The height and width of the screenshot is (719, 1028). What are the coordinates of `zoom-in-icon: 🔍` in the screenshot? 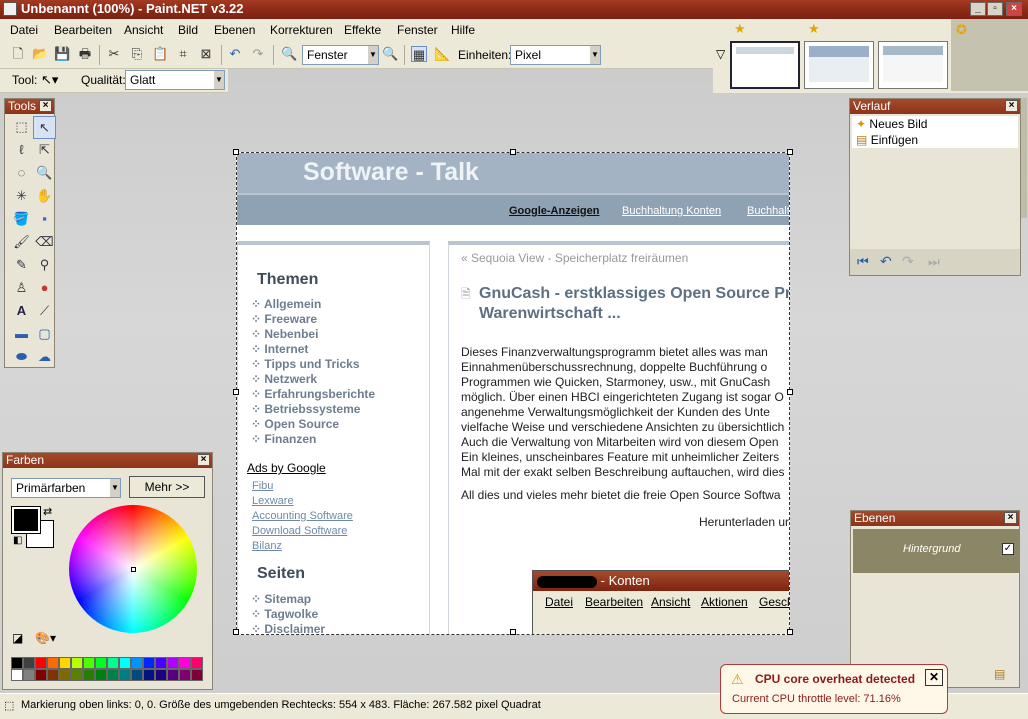 It's located at (390, 54).